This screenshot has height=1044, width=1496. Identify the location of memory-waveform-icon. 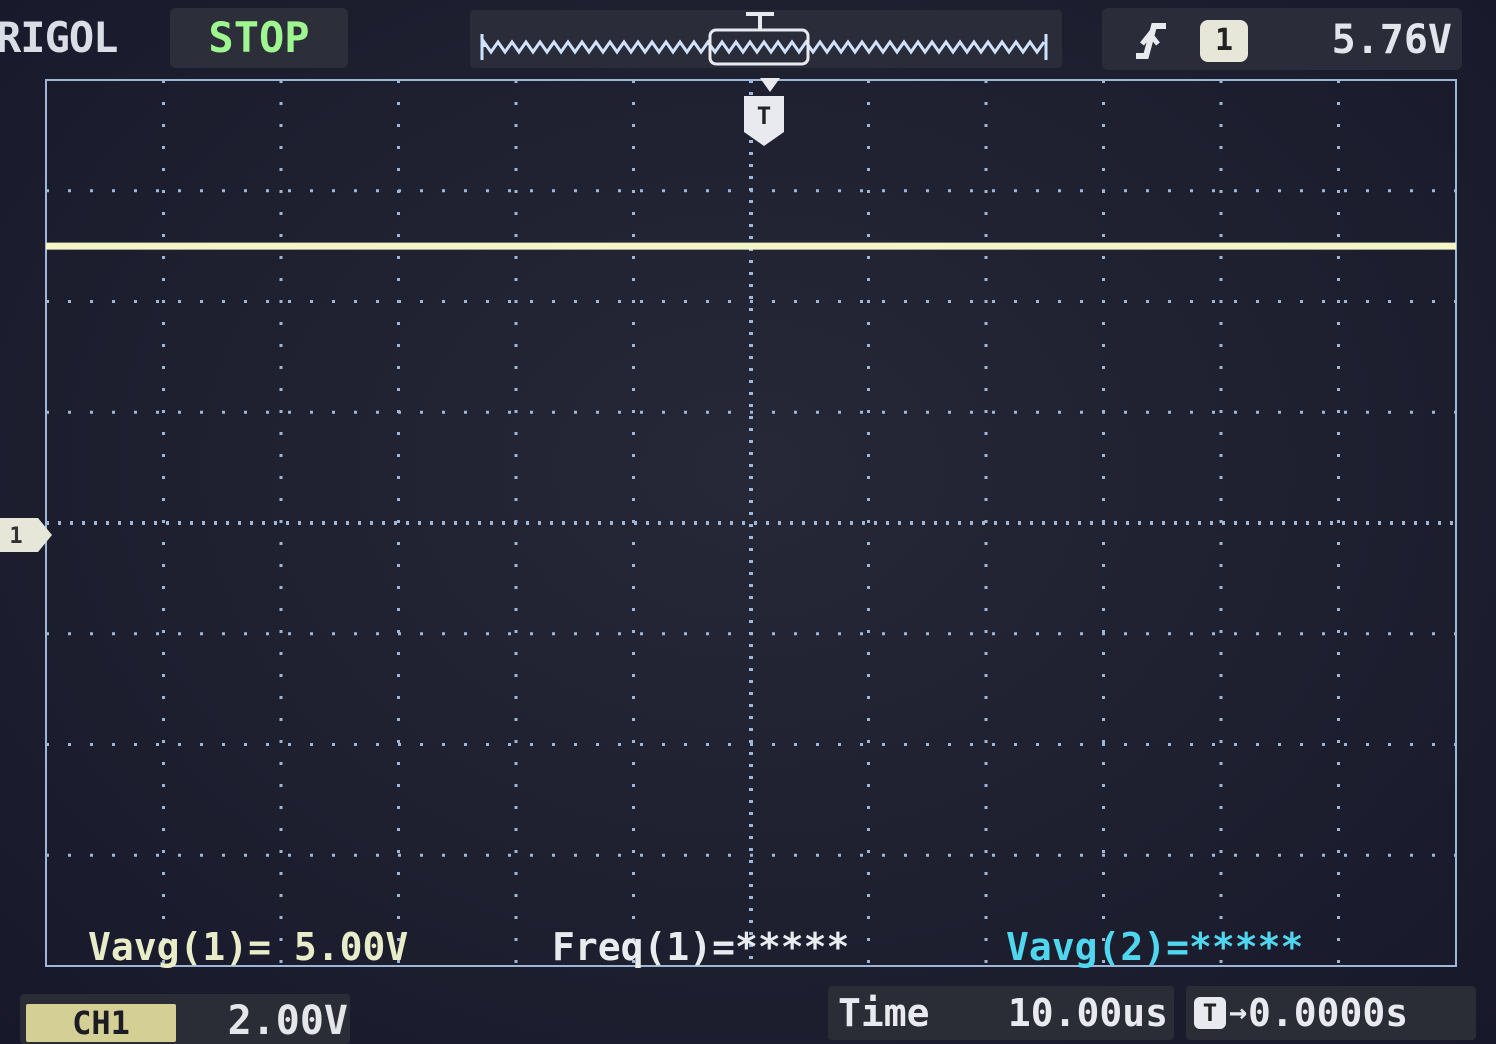
(764, 39).